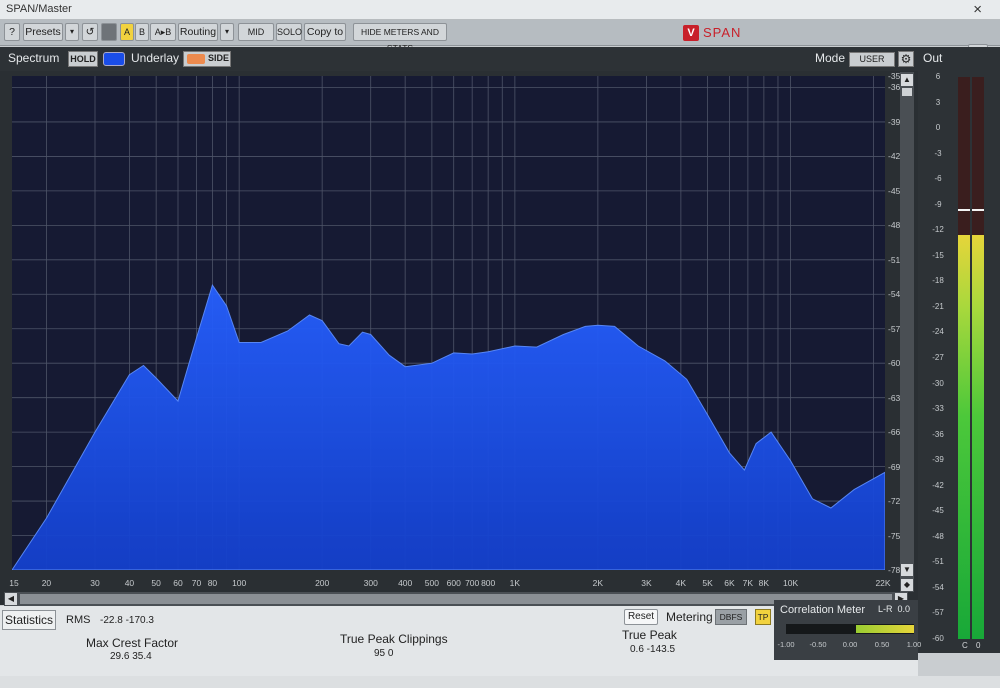 Image resolution: width=1000 pixels, height=688 pixels. Describe the element at coordinates (830, 58) in the screenshot. I see `mode-label: Mode` at that location.